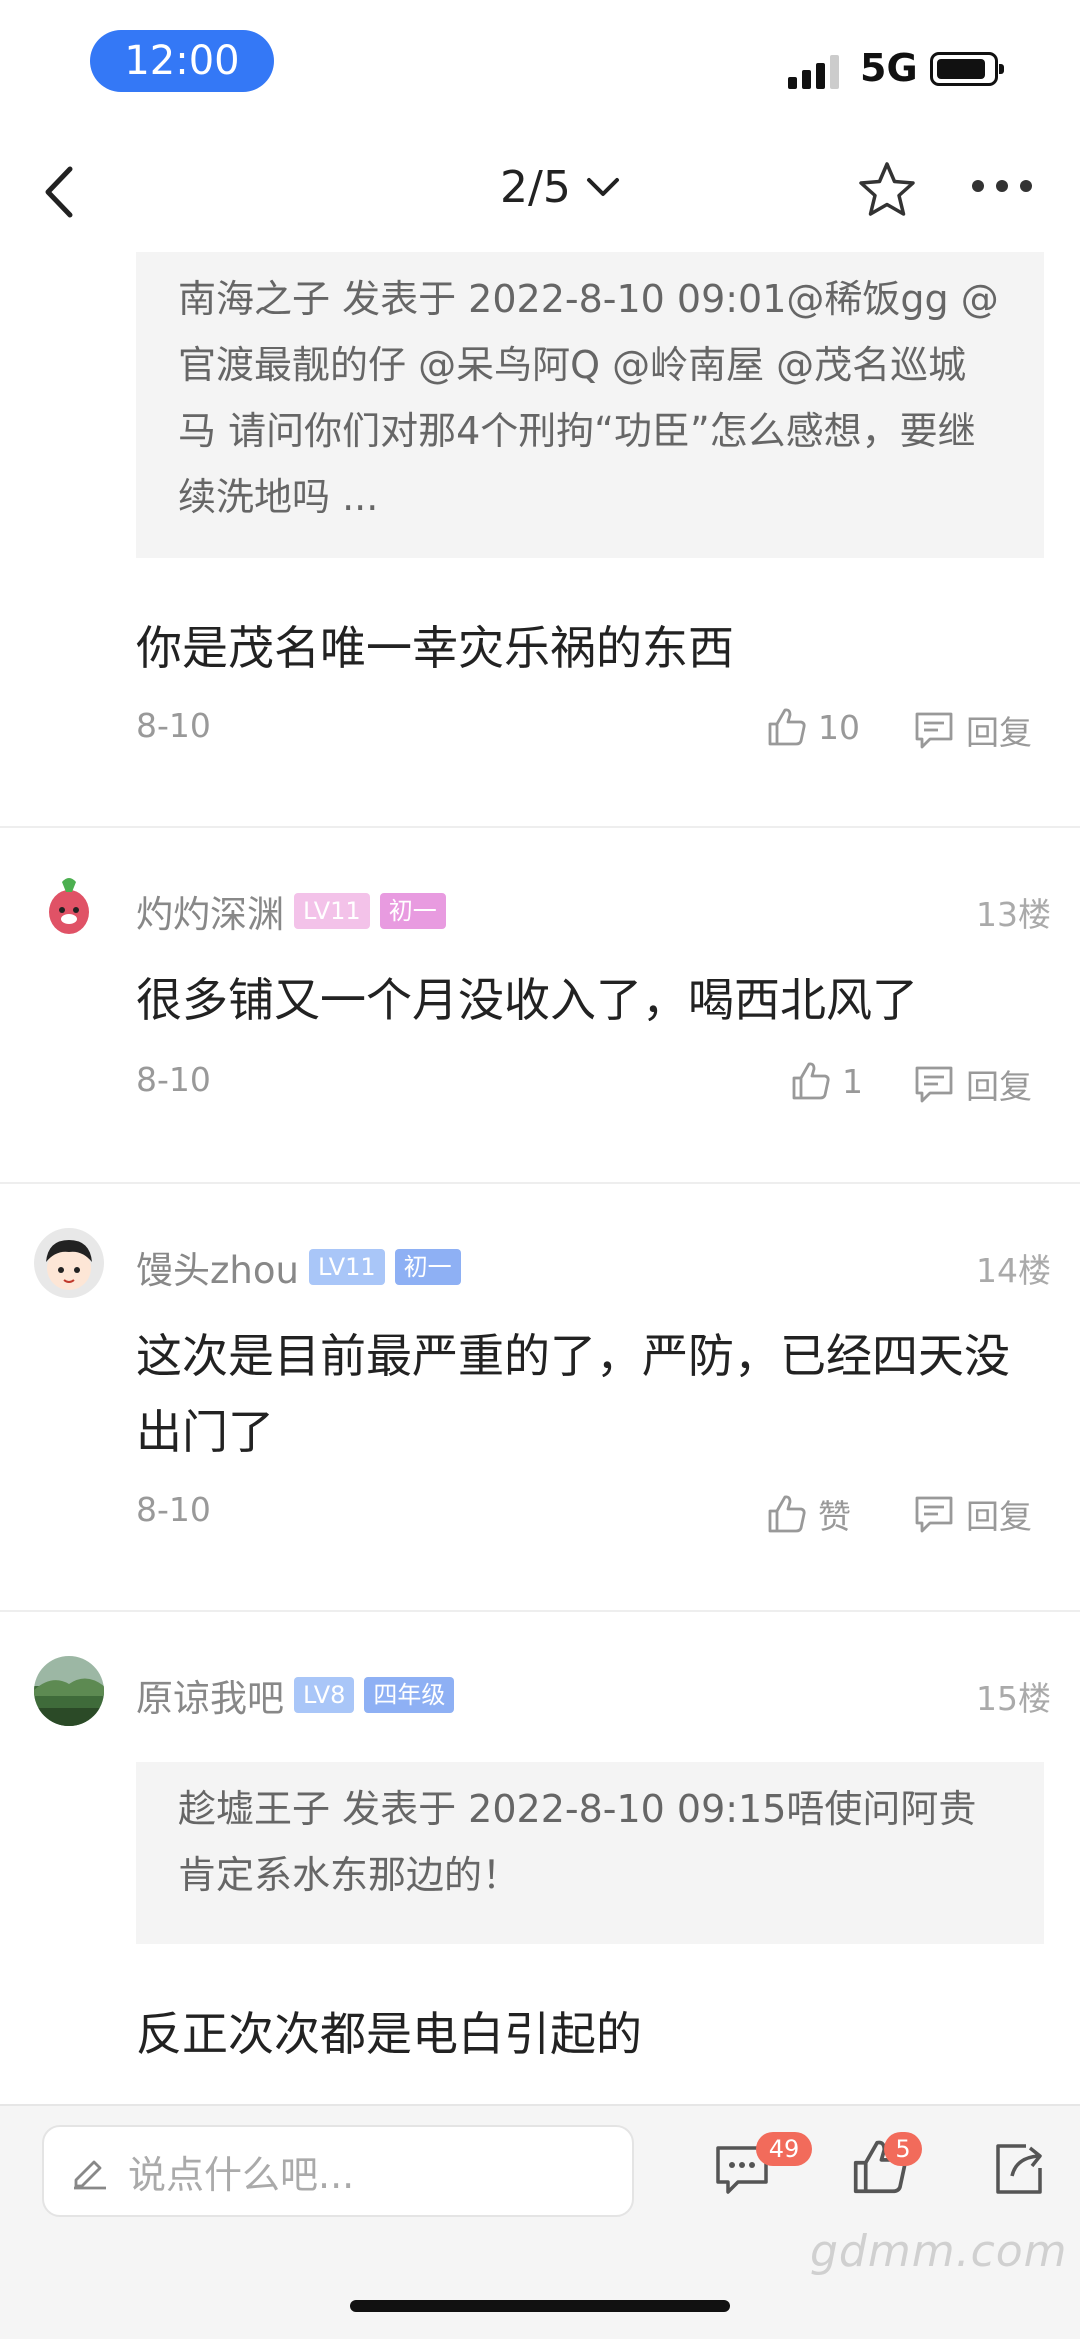 The height and width of the screenshot is (2339, 1080). I want to click on username: 馒头zhou, so click(217, 1270).